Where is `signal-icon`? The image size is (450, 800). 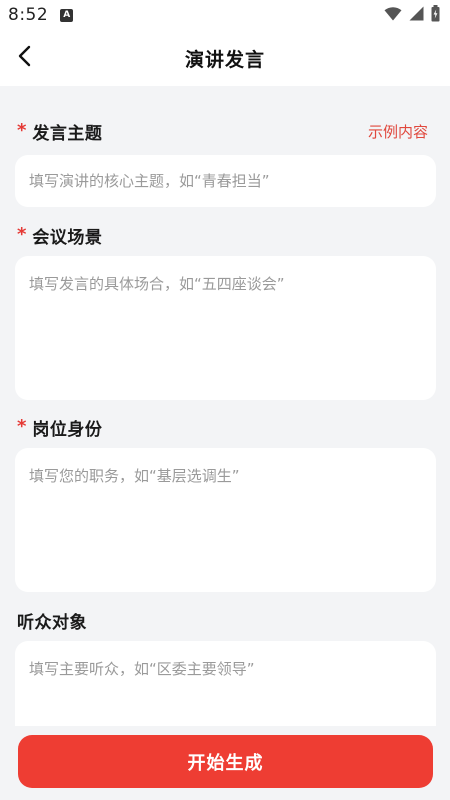
signal-icon is located at coordinates (416, 15).